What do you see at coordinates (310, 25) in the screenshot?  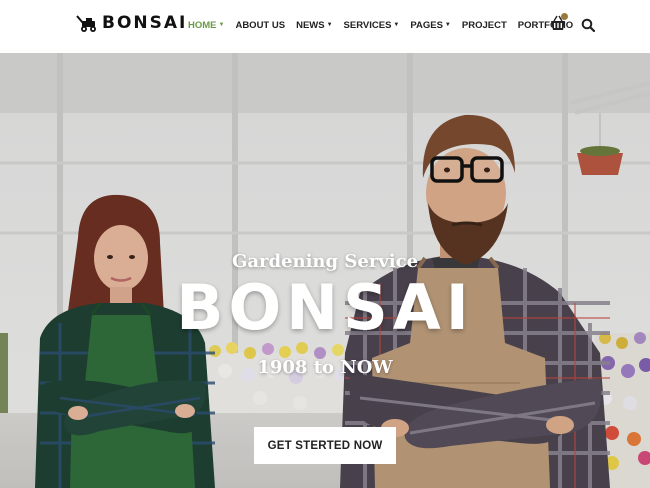 I see `nav-item-label: NEWS` at bounding box center [310, 25].